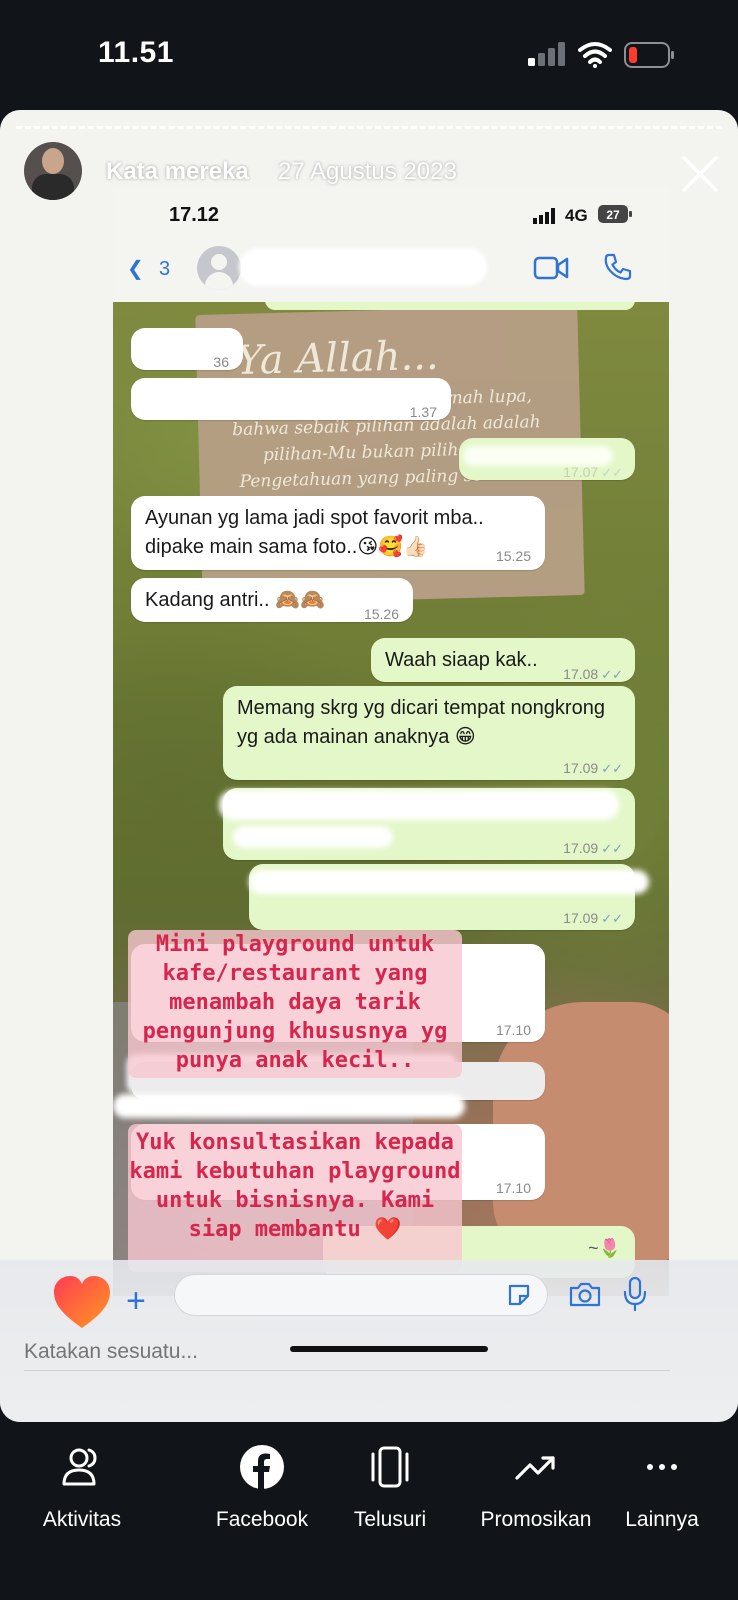 Image resolution: width=738 pixels, height=1600 pixels. I want to click on contact-avatar, so click(219, 268).